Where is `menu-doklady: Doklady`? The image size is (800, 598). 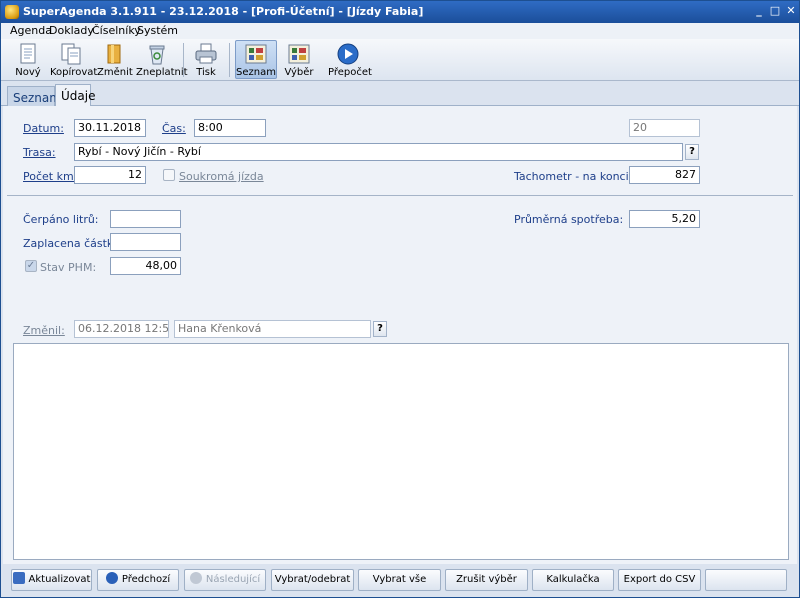 menu-doklady: Doklady is located at coordinates (71, 30).